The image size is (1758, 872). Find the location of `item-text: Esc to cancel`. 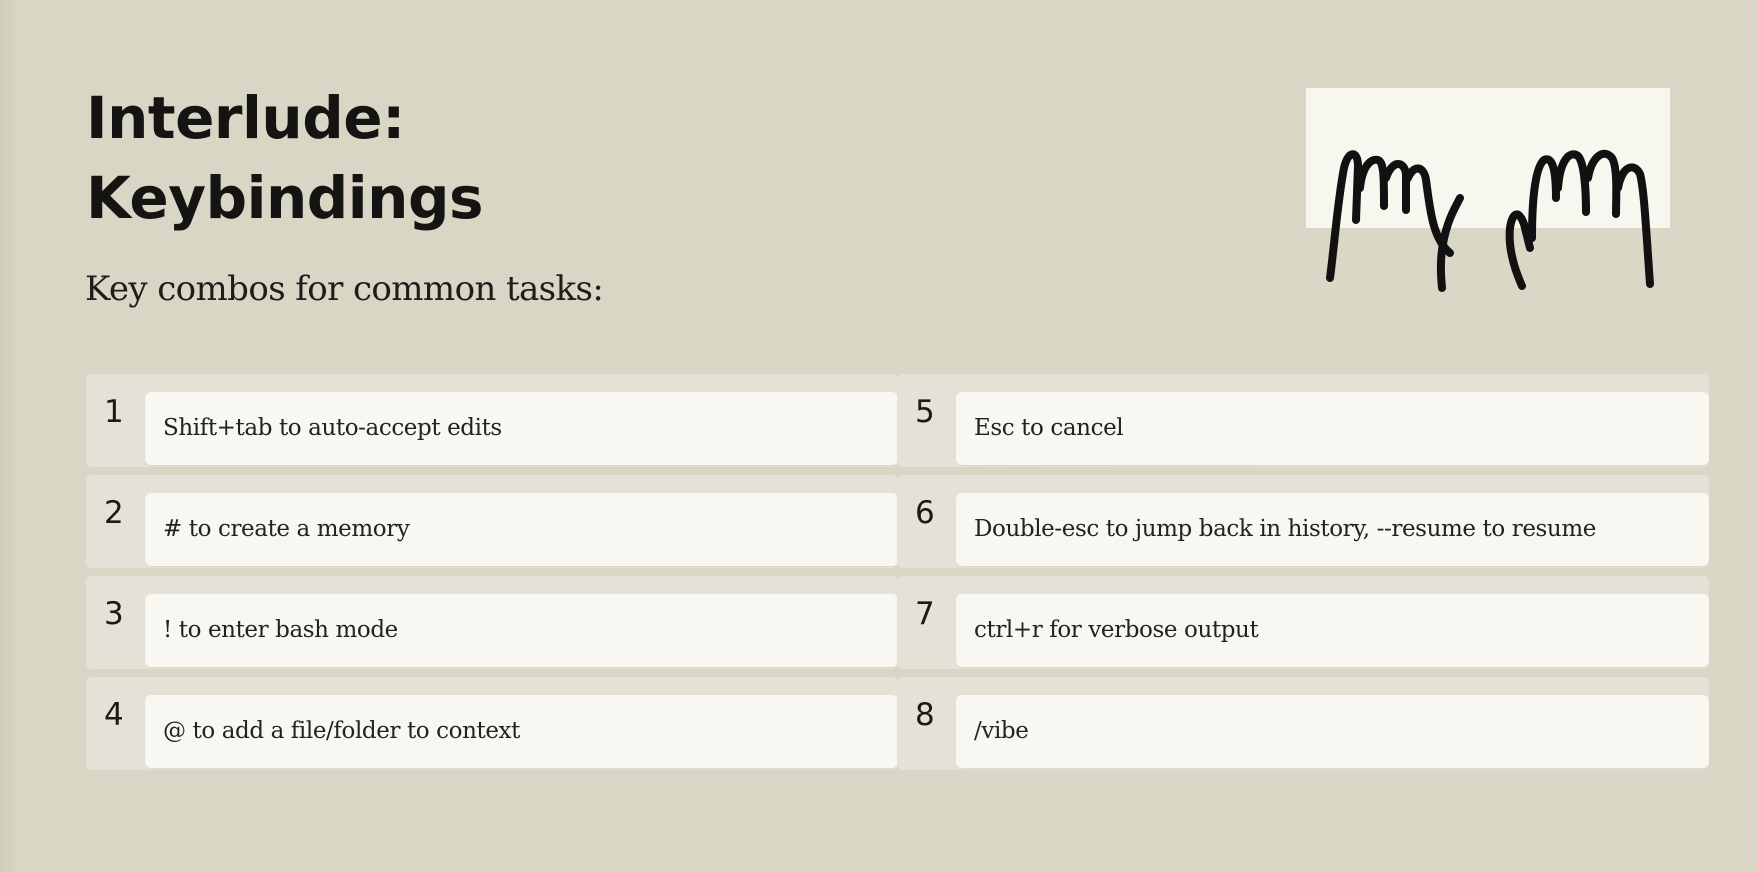

item-text: Esc to cancel is located at coordinates (1049, 428).